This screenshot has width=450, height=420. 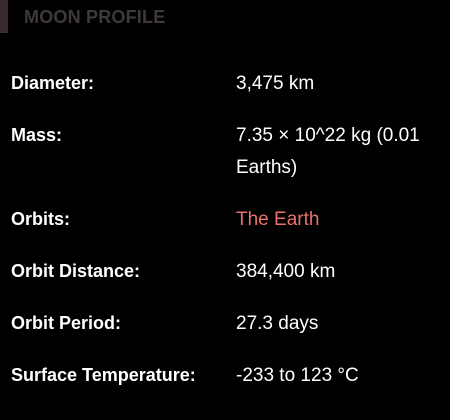 I want to click on orbit-period-label: Orbit Period:, so click(x=66, y=323).